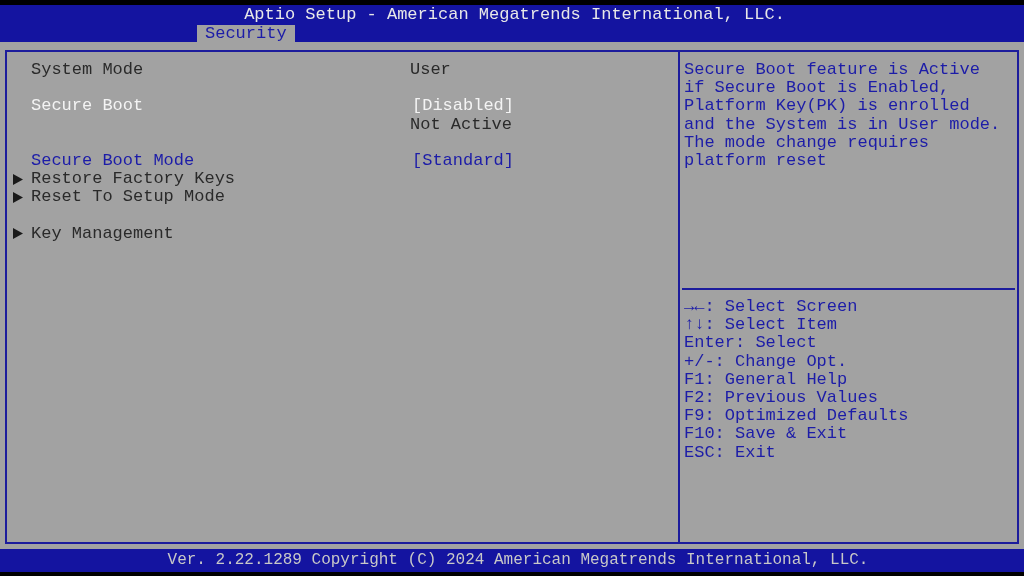 This screenshot has width=1024, height=576. I want to click on window-title: Aptio Setup - American Megatrends International, LLC., so click(514, 15).